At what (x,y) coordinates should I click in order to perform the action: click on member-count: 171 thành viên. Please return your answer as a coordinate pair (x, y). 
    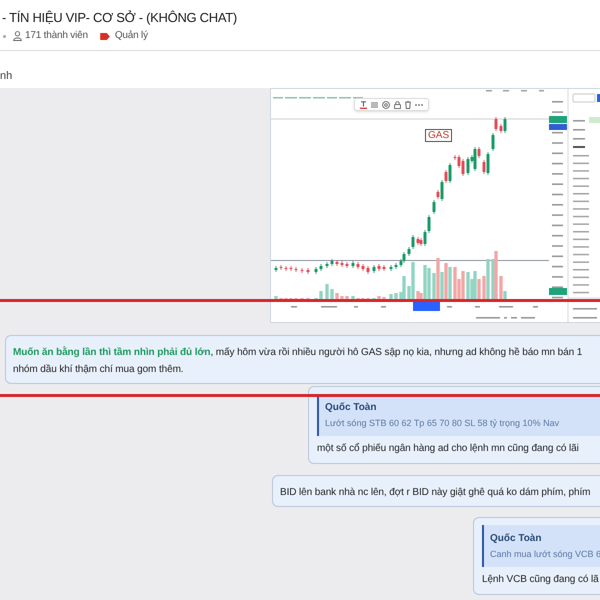
    Looking at the image, I should click on (56, 36).